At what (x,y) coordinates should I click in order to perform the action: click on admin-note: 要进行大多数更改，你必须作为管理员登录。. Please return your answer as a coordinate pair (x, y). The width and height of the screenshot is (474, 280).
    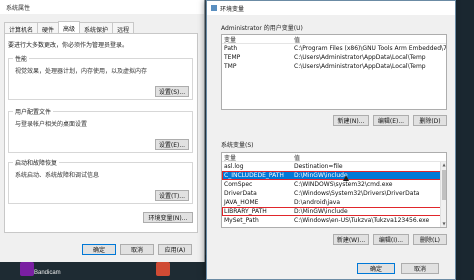
    Looking at the image, I should click on (68, 45).